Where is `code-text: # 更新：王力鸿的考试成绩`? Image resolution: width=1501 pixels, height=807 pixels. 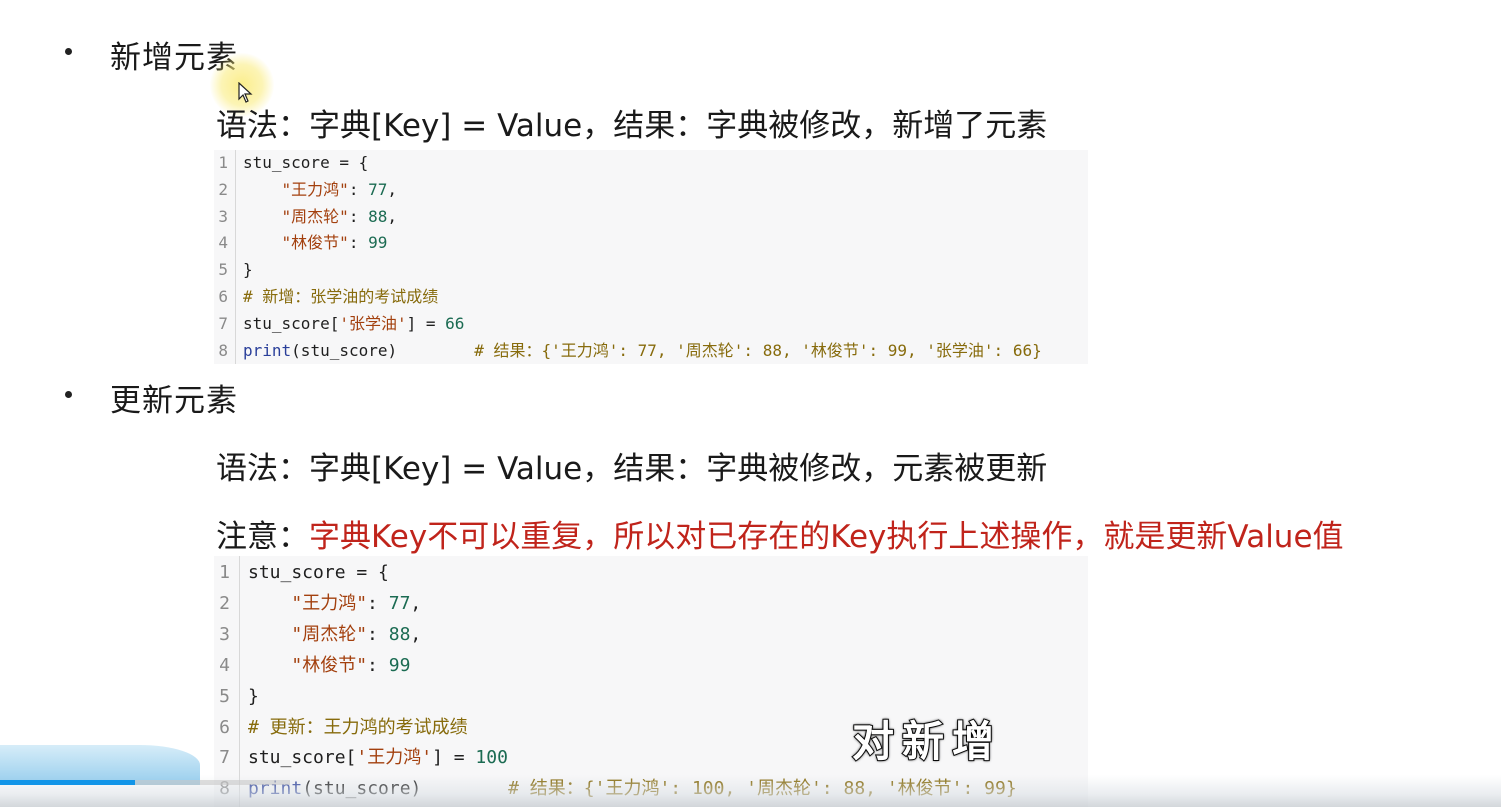
code-text: # 更新：王力鸿的考试成绩 is located at coordinates (358, 728).